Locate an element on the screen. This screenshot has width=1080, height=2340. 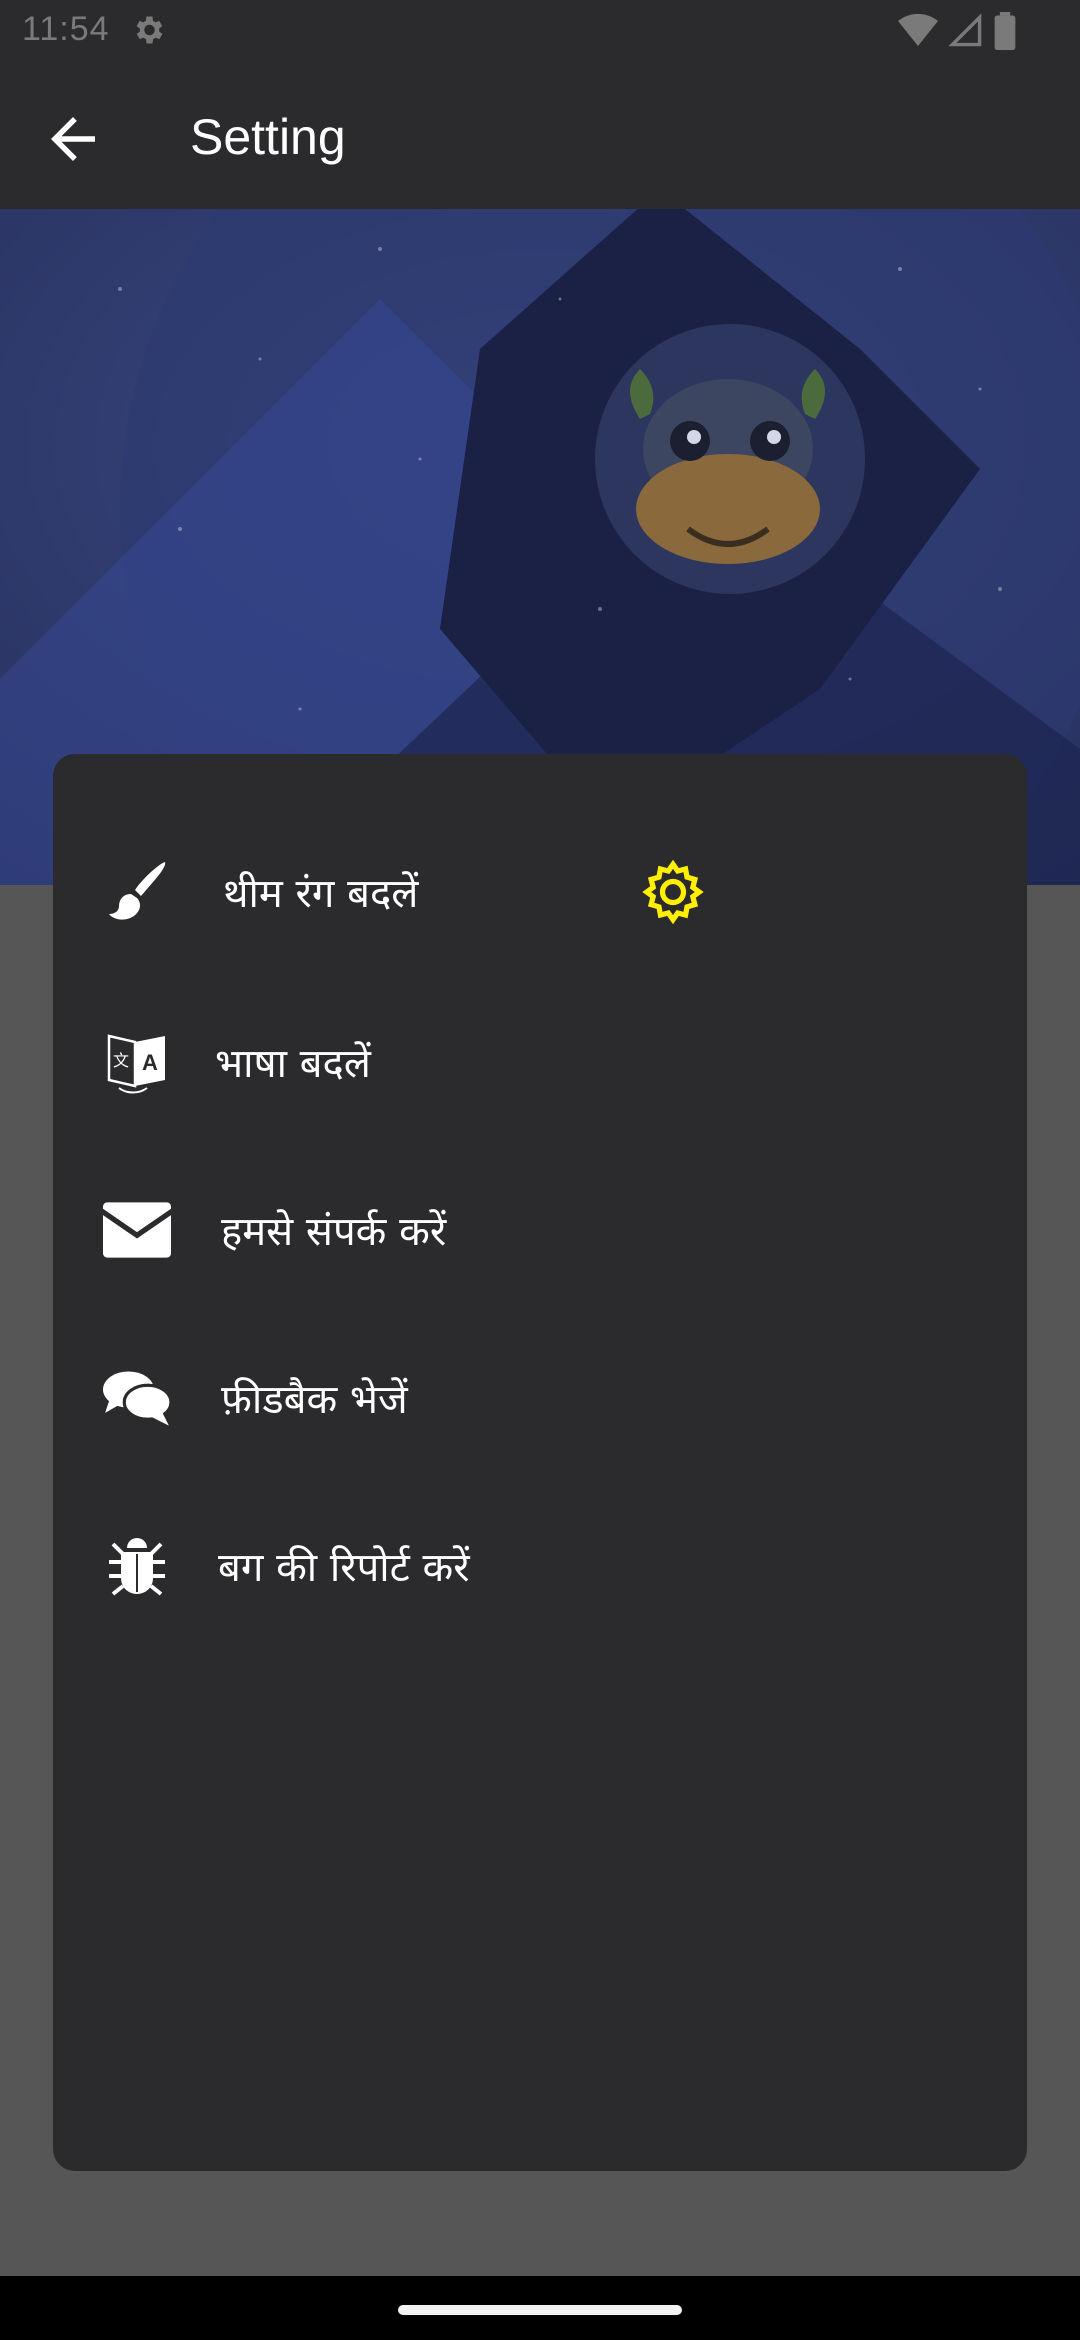
menu-item-change-language: A 文 भाषा बदलें is located at coordinates (540, 1062).